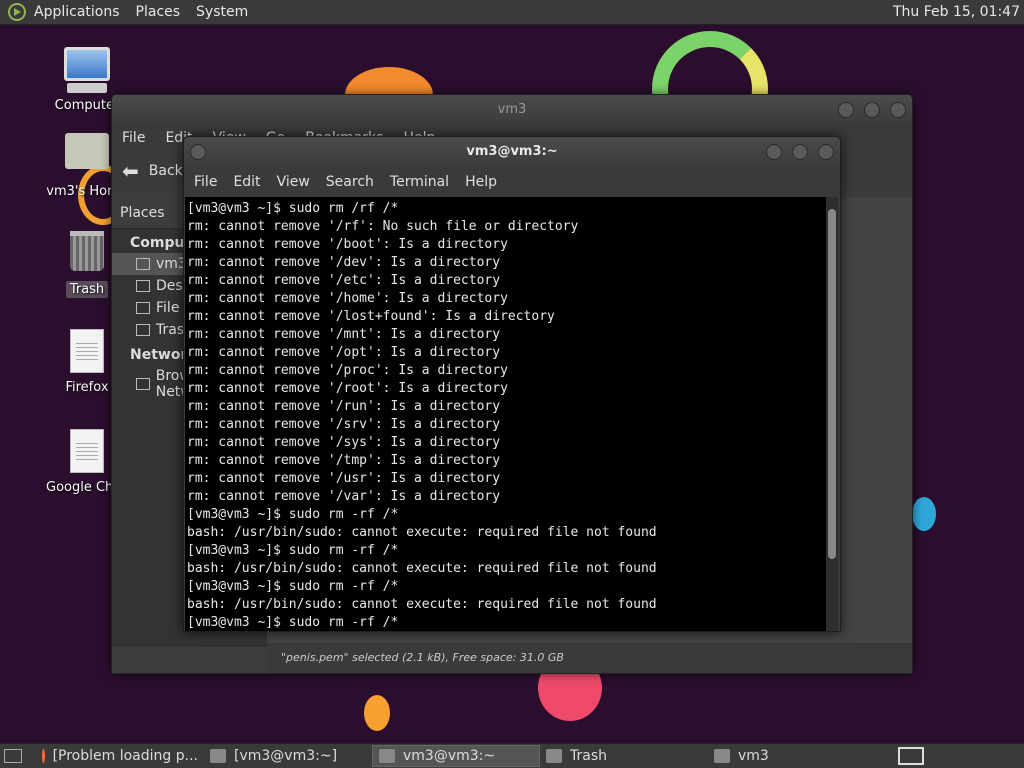 This screenshot has height=768, width=1024. I want to click on task-terminal-2: vm3@vm3:~, so click(456, 756).